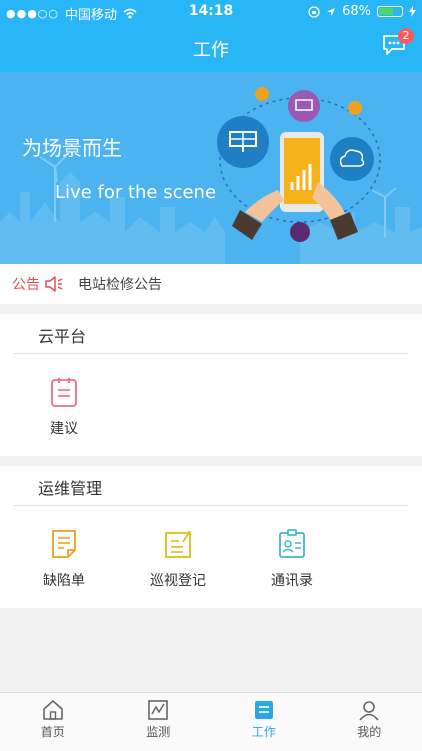 Image resolution: width=422 pixels, height=751 pixels. Describe the element at coordinates (230, 485) in the screenshot. I see `section-title: 运维管理` at that location.